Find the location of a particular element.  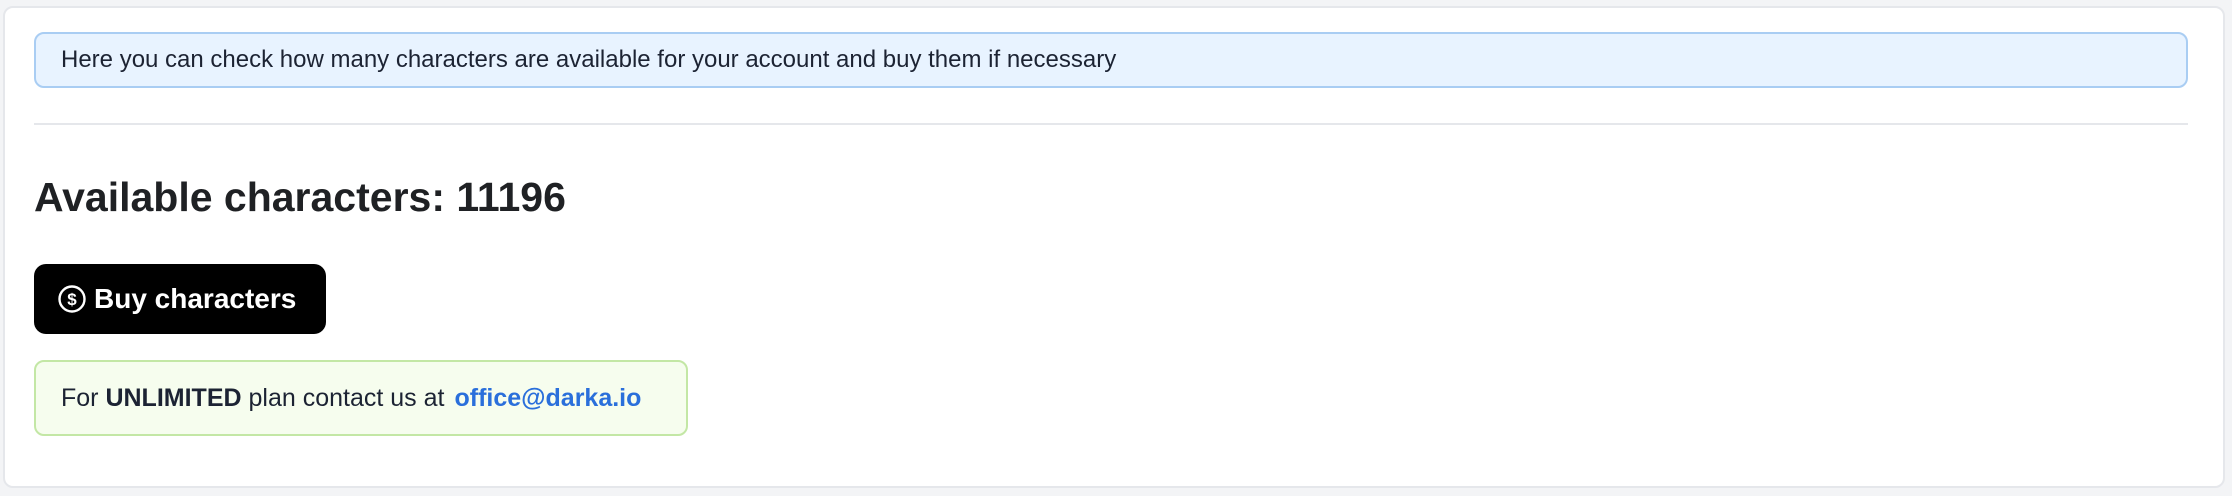

plan-note-prefix: For is located at coordinates (83, 397).